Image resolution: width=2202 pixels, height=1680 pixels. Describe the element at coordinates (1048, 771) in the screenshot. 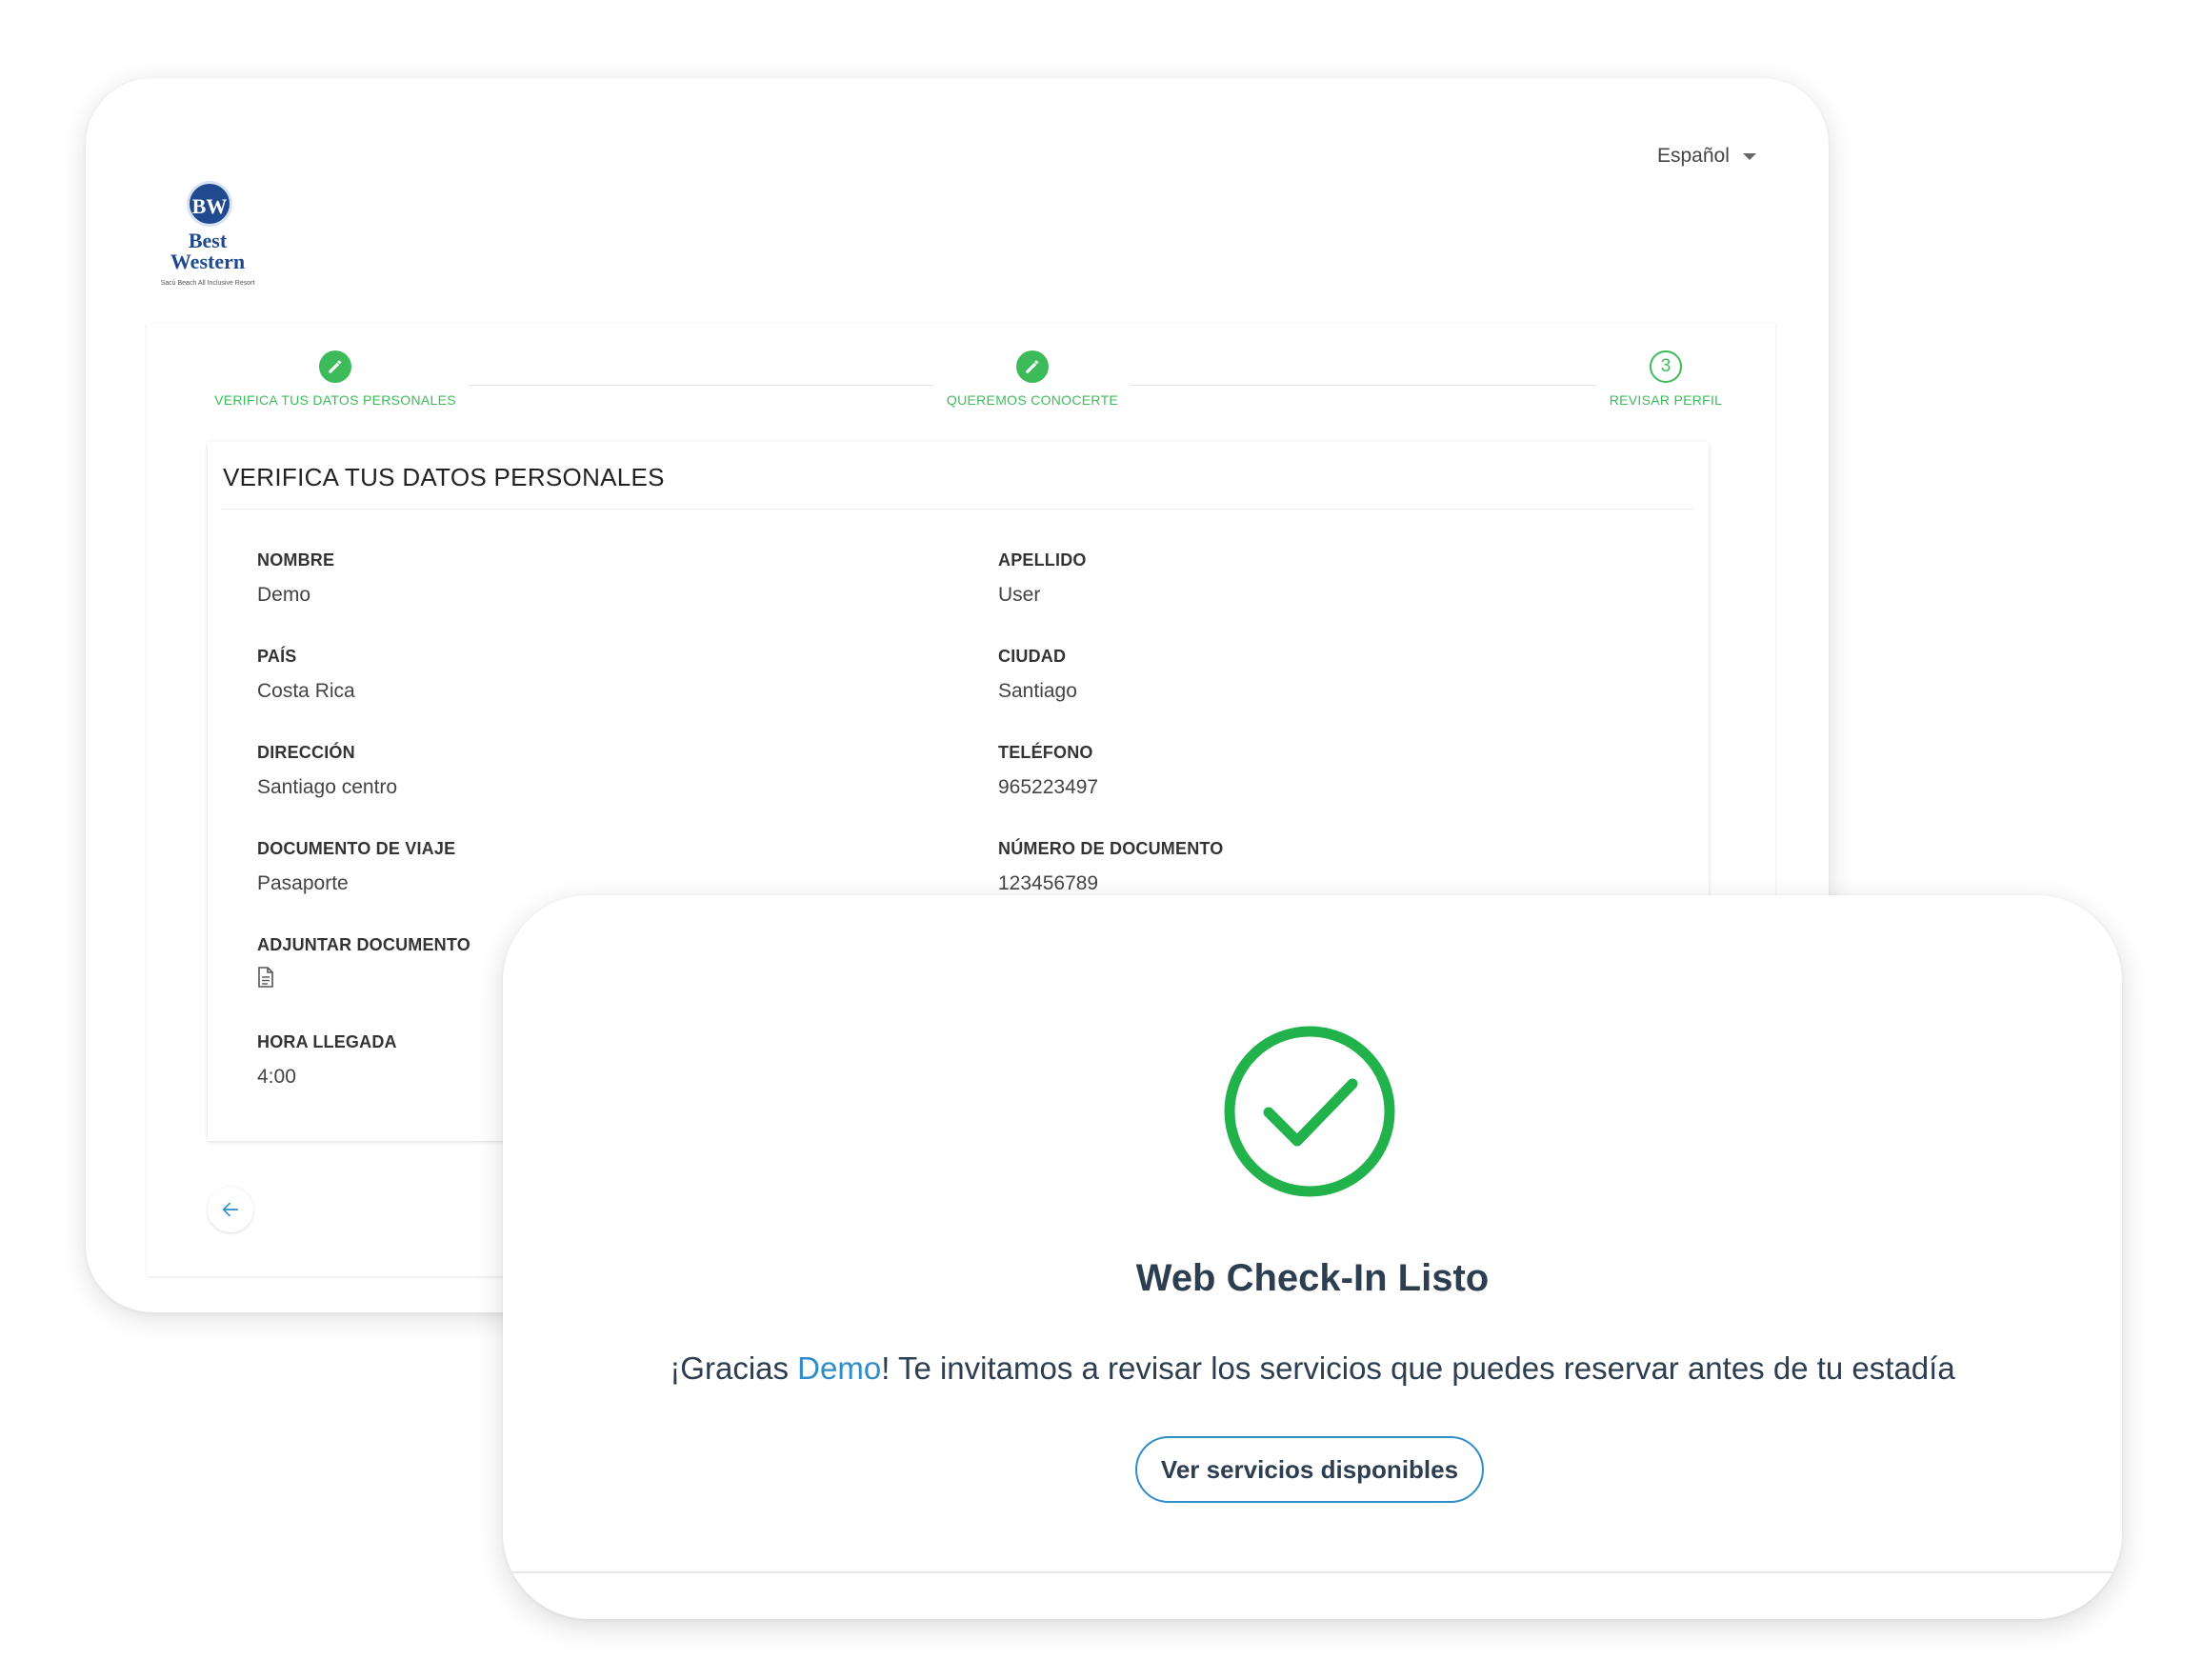

I see `field-telefono: TELÉFONO 965223497` at that location.